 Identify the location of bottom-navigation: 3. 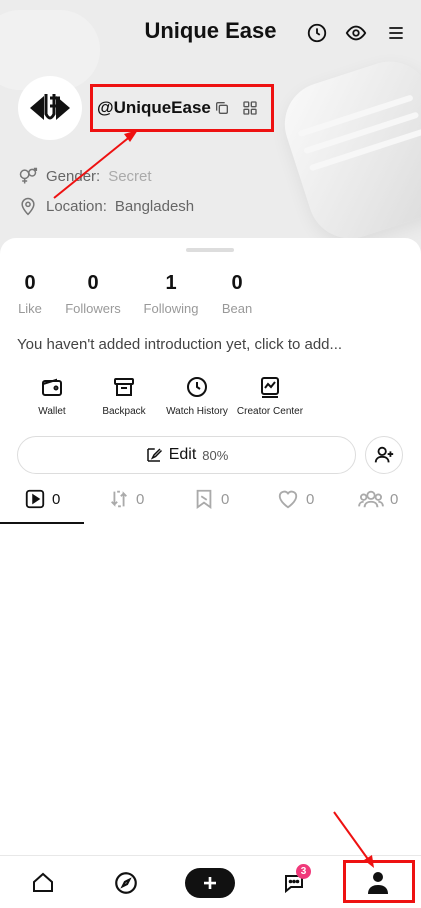
(210, 881).